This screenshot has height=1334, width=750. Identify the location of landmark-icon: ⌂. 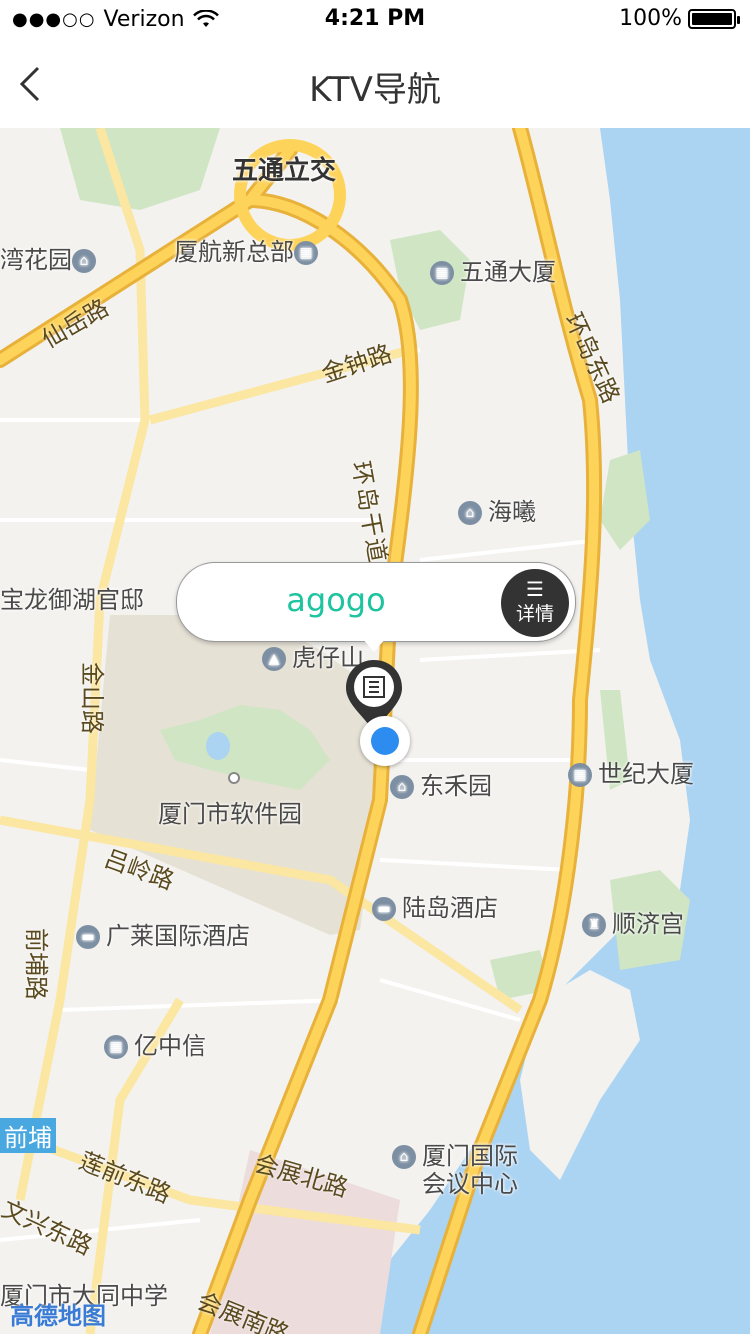
(404, 1157).